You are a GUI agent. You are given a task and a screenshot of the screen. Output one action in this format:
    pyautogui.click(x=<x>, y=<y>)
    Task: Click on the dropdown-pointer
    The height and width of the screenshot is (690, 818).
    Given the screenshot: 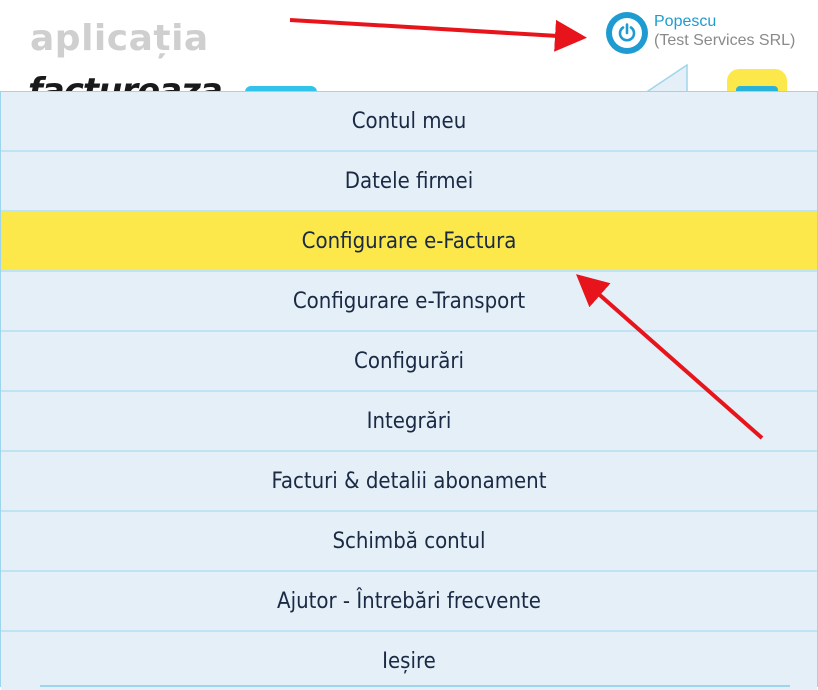 What is the action you would take?
    pyautogui.click(x=666, y=79)
    